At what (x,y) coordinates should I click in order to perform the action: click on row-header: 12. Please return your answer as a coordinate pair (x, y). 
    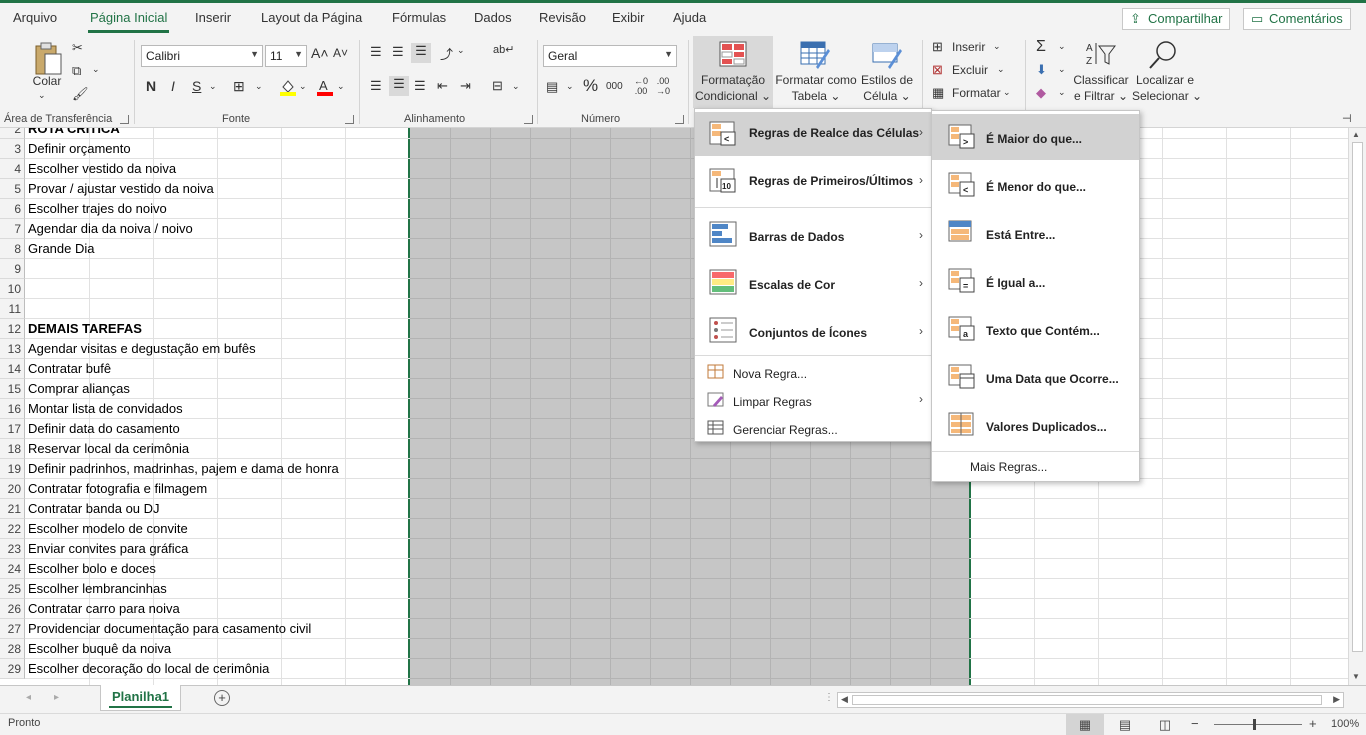
    Looking at the image, I should click on (12, 329).